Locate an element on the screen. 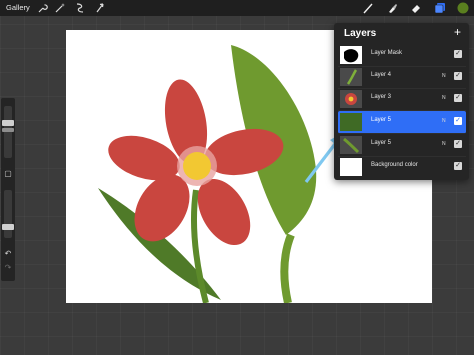 Image resolution: width=474 pixels, height=355 pixels. color-swatch-icon is located at coordinates (463, 8).